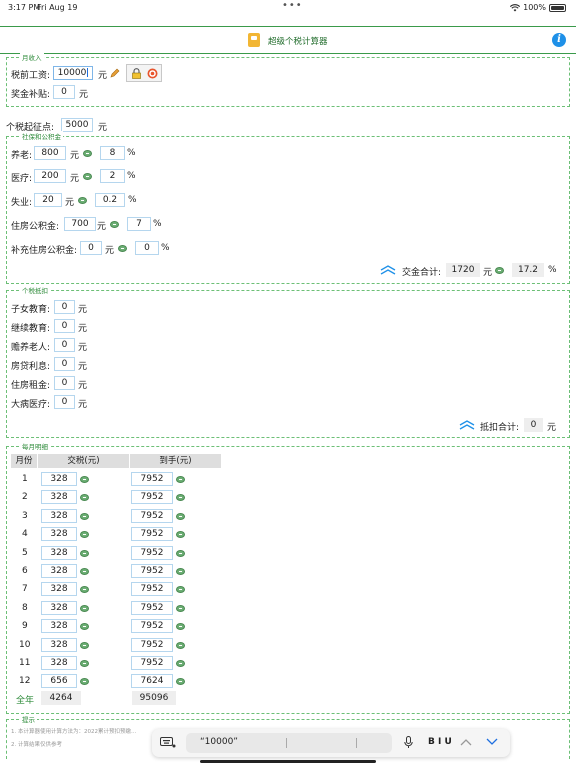 The width and height of the screenshot is (576, 768). I want to click on bonus-input: 0, so click(64, 92).